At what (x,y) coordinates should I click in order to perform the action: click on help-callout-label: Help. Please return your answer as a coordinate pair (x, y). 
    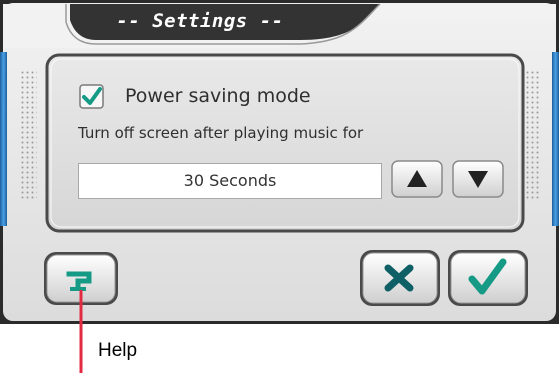
    Looking at the image, I should click on (118, 350).